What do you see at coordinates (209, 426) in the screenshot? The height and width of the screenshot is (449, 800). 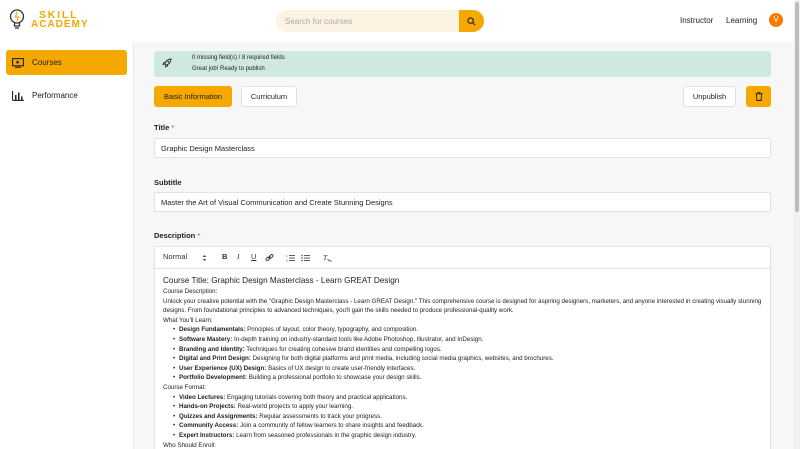 I see `list-item-title: Community Access:` at bounding box center [209, 426].